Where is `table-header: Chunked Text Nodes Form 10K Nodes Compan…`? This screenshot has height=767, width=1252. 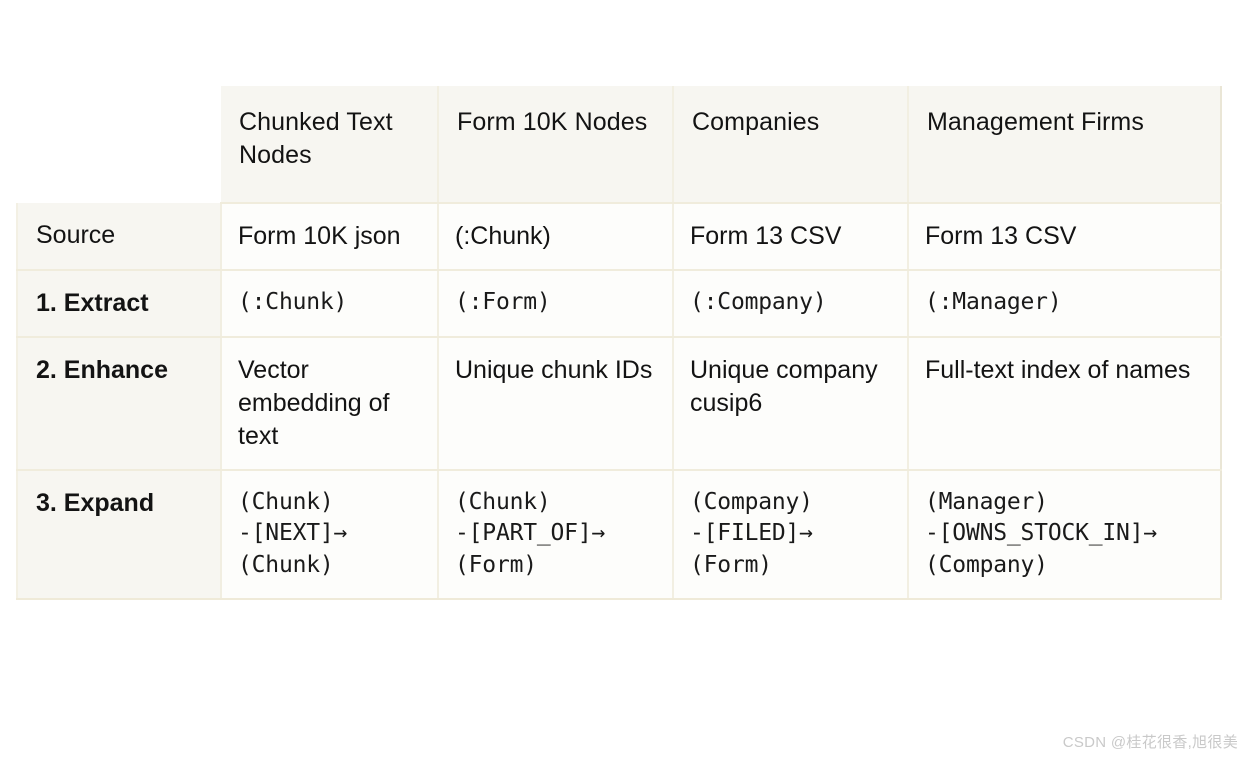
table-header: Chunked Text Nodes Form 10K Nodes Compan… is located at coordinates (619, 145).